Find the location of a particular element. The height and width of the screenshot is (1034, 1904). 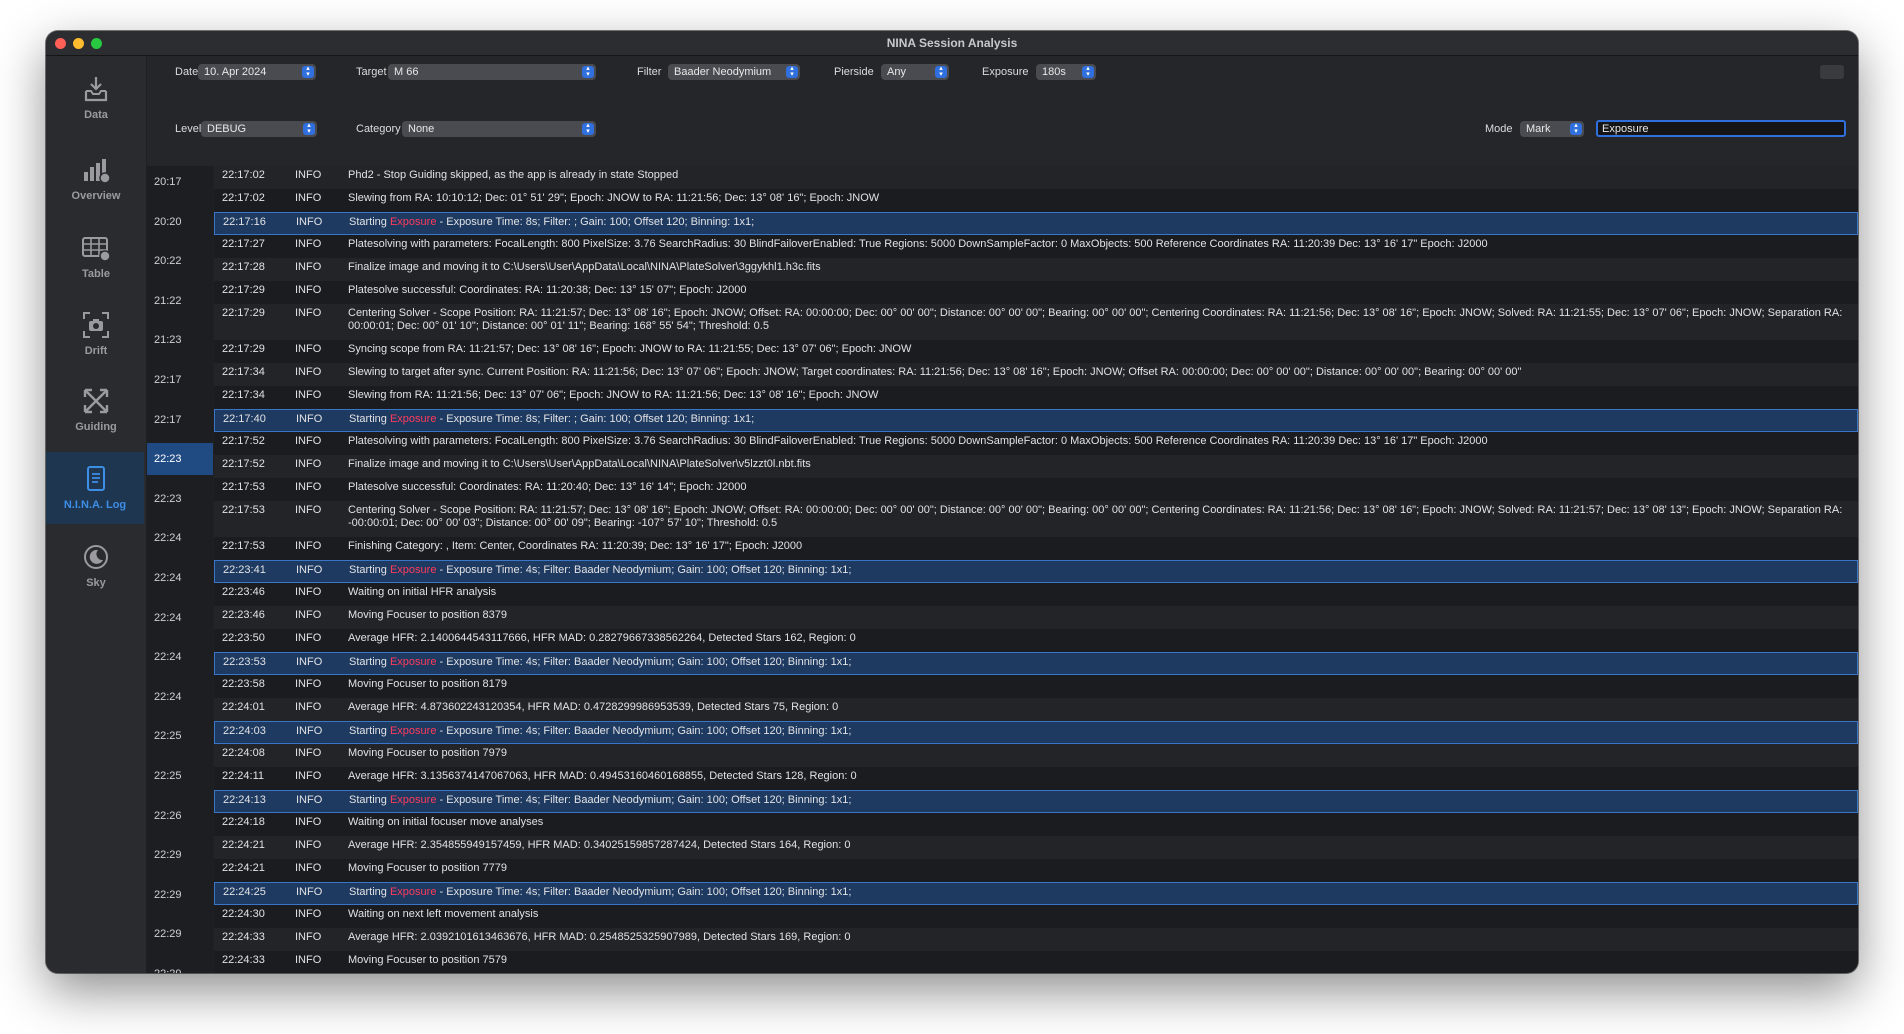

log-message: Moving Focuser to position 8379 is located at coordinates (427, 615).